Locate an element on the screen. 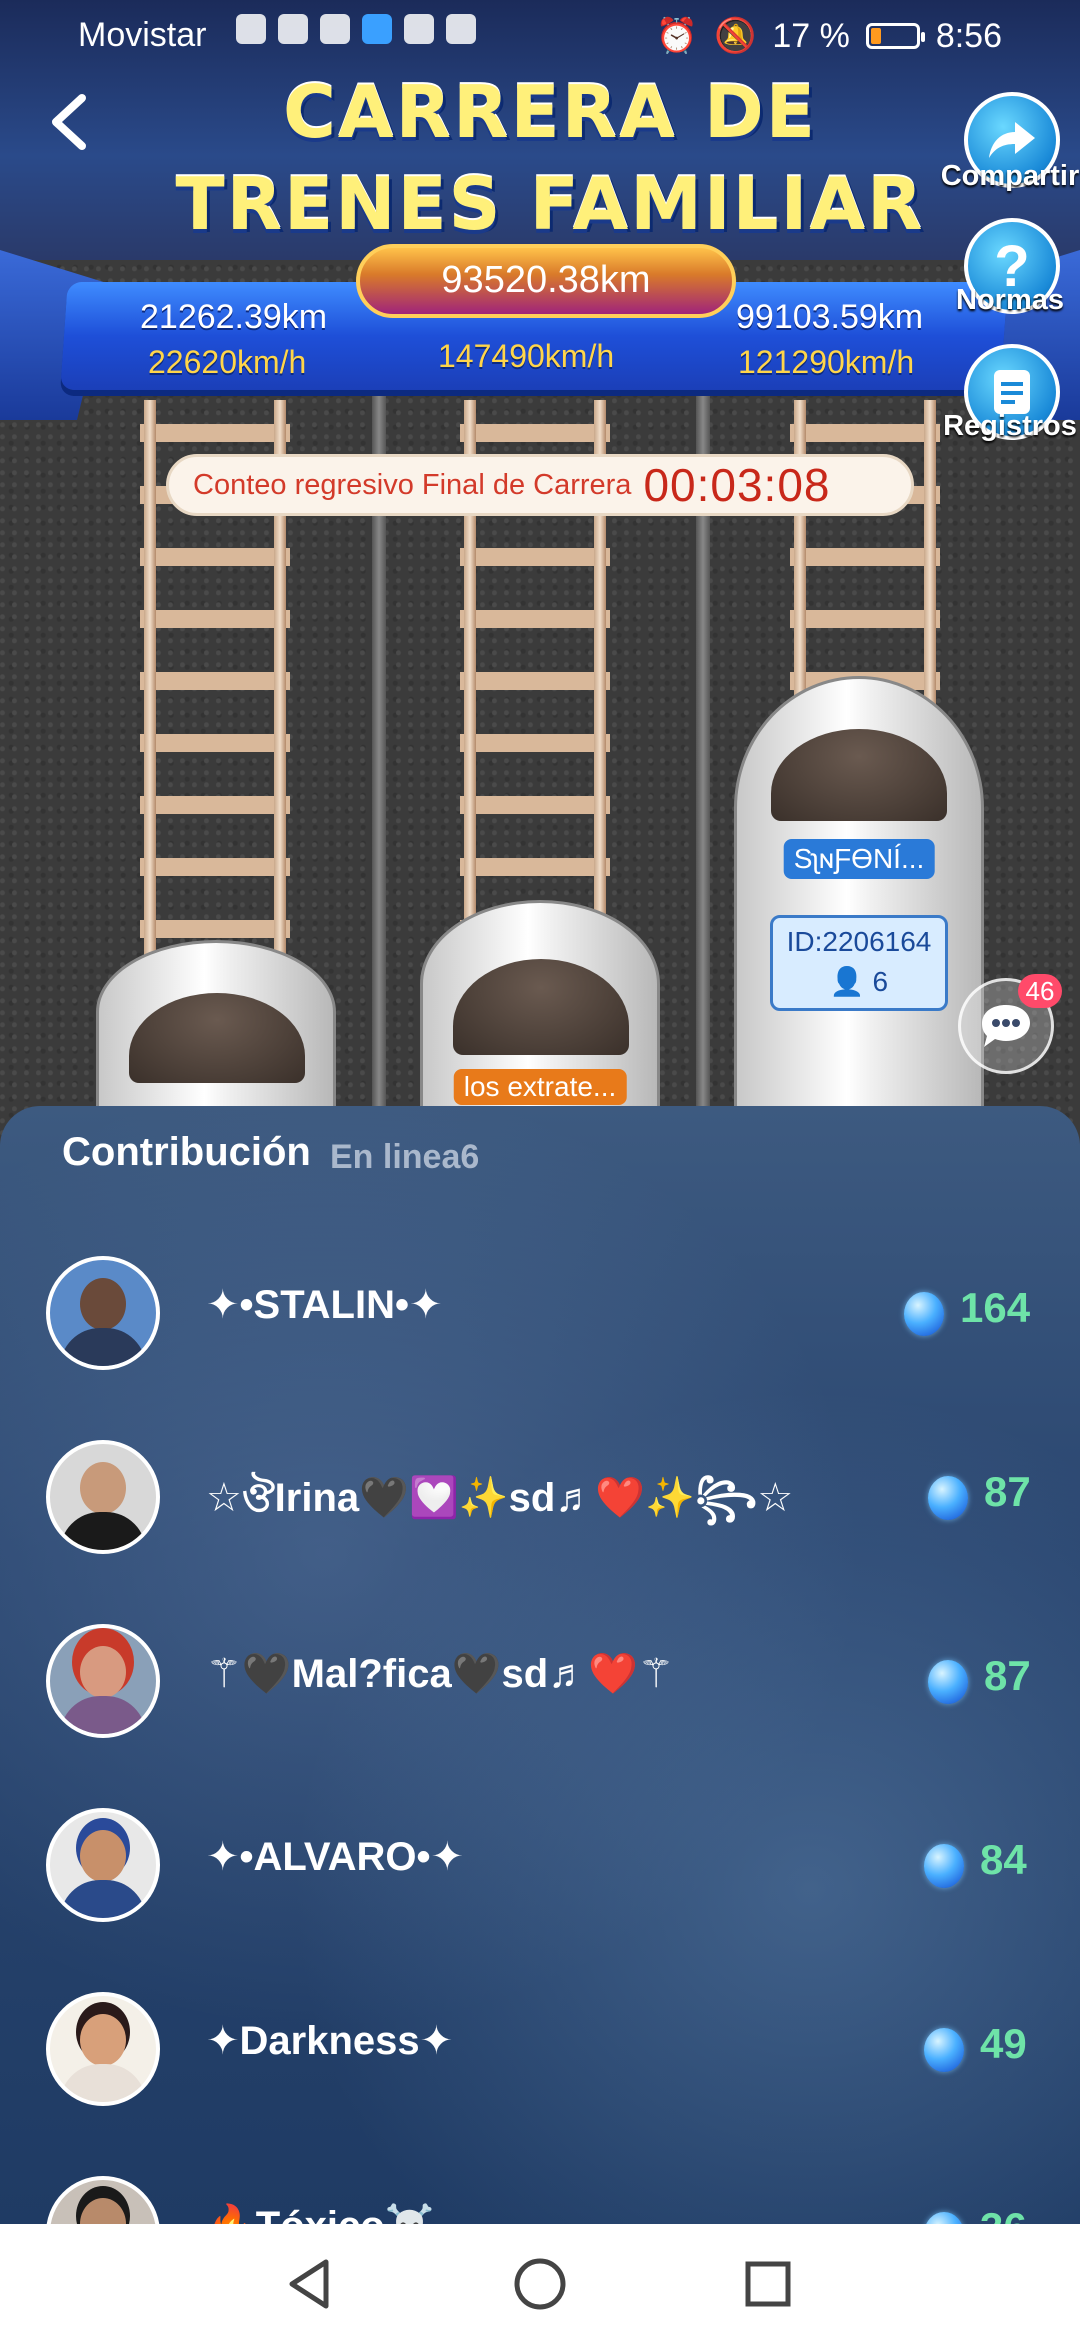  instagram-icon is located at coordinates (419, 29).